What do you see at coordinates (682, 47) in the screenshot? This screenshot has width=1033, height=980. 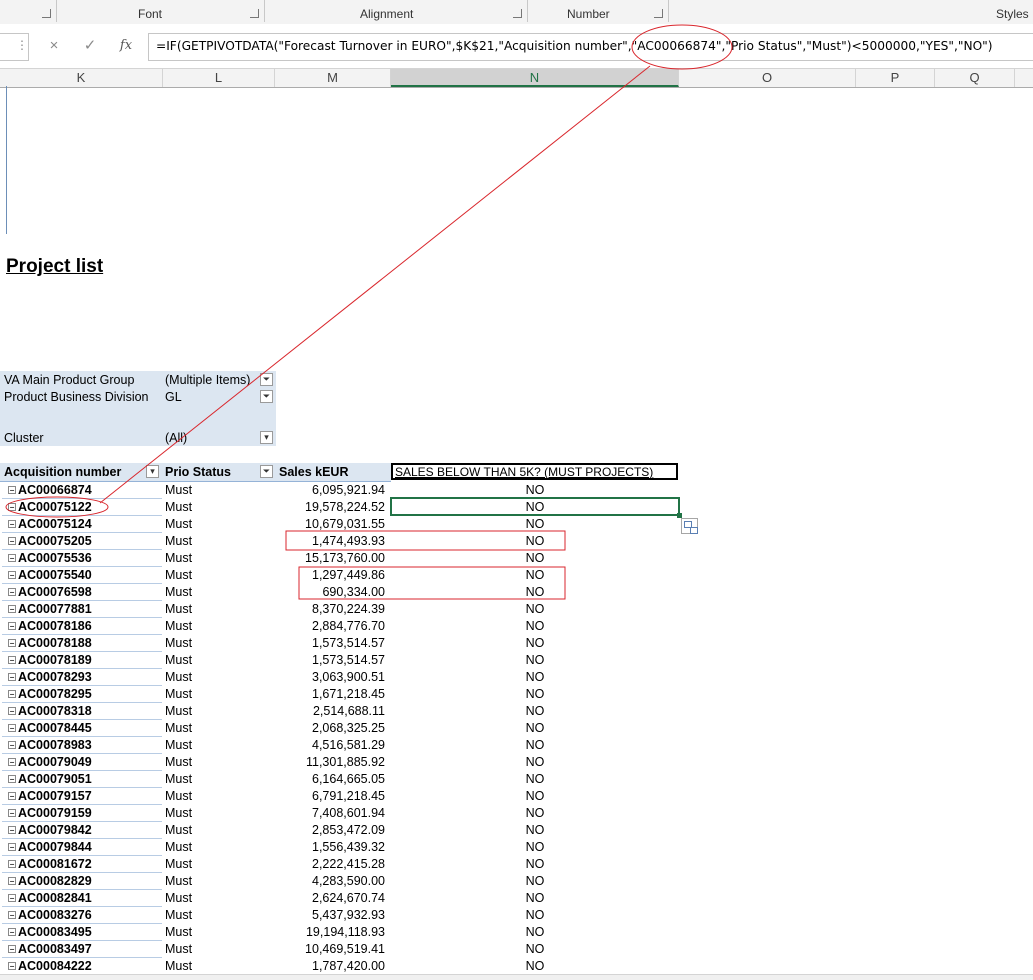 I see `annotation-ellipse-formula` at bounding box center [682, 47].